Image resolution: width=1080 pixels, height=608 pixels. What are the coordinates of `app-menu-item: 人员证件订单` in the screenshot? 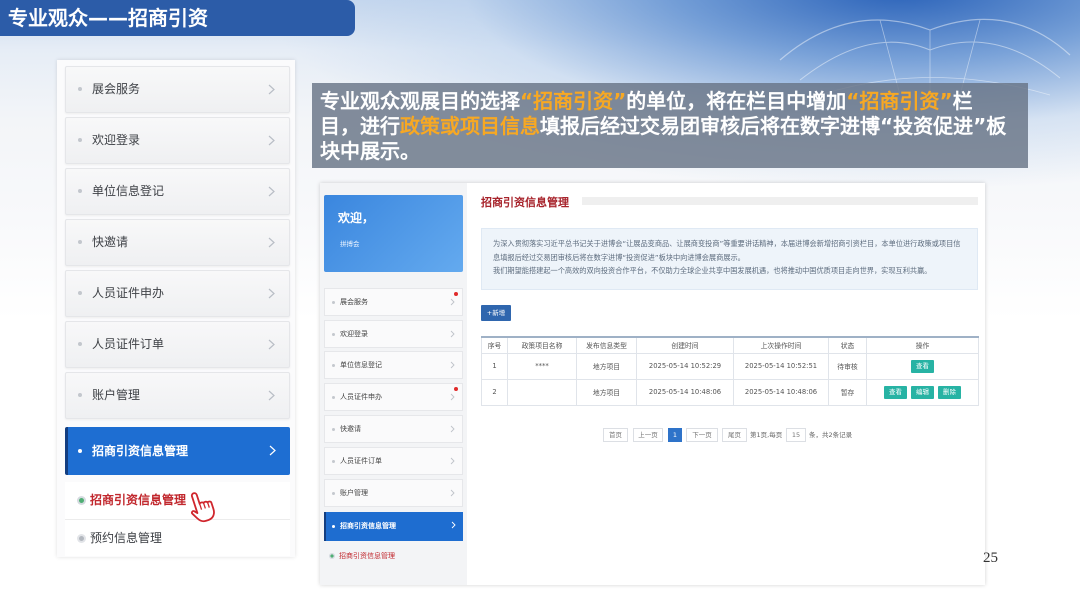 It's located at (393, 461).